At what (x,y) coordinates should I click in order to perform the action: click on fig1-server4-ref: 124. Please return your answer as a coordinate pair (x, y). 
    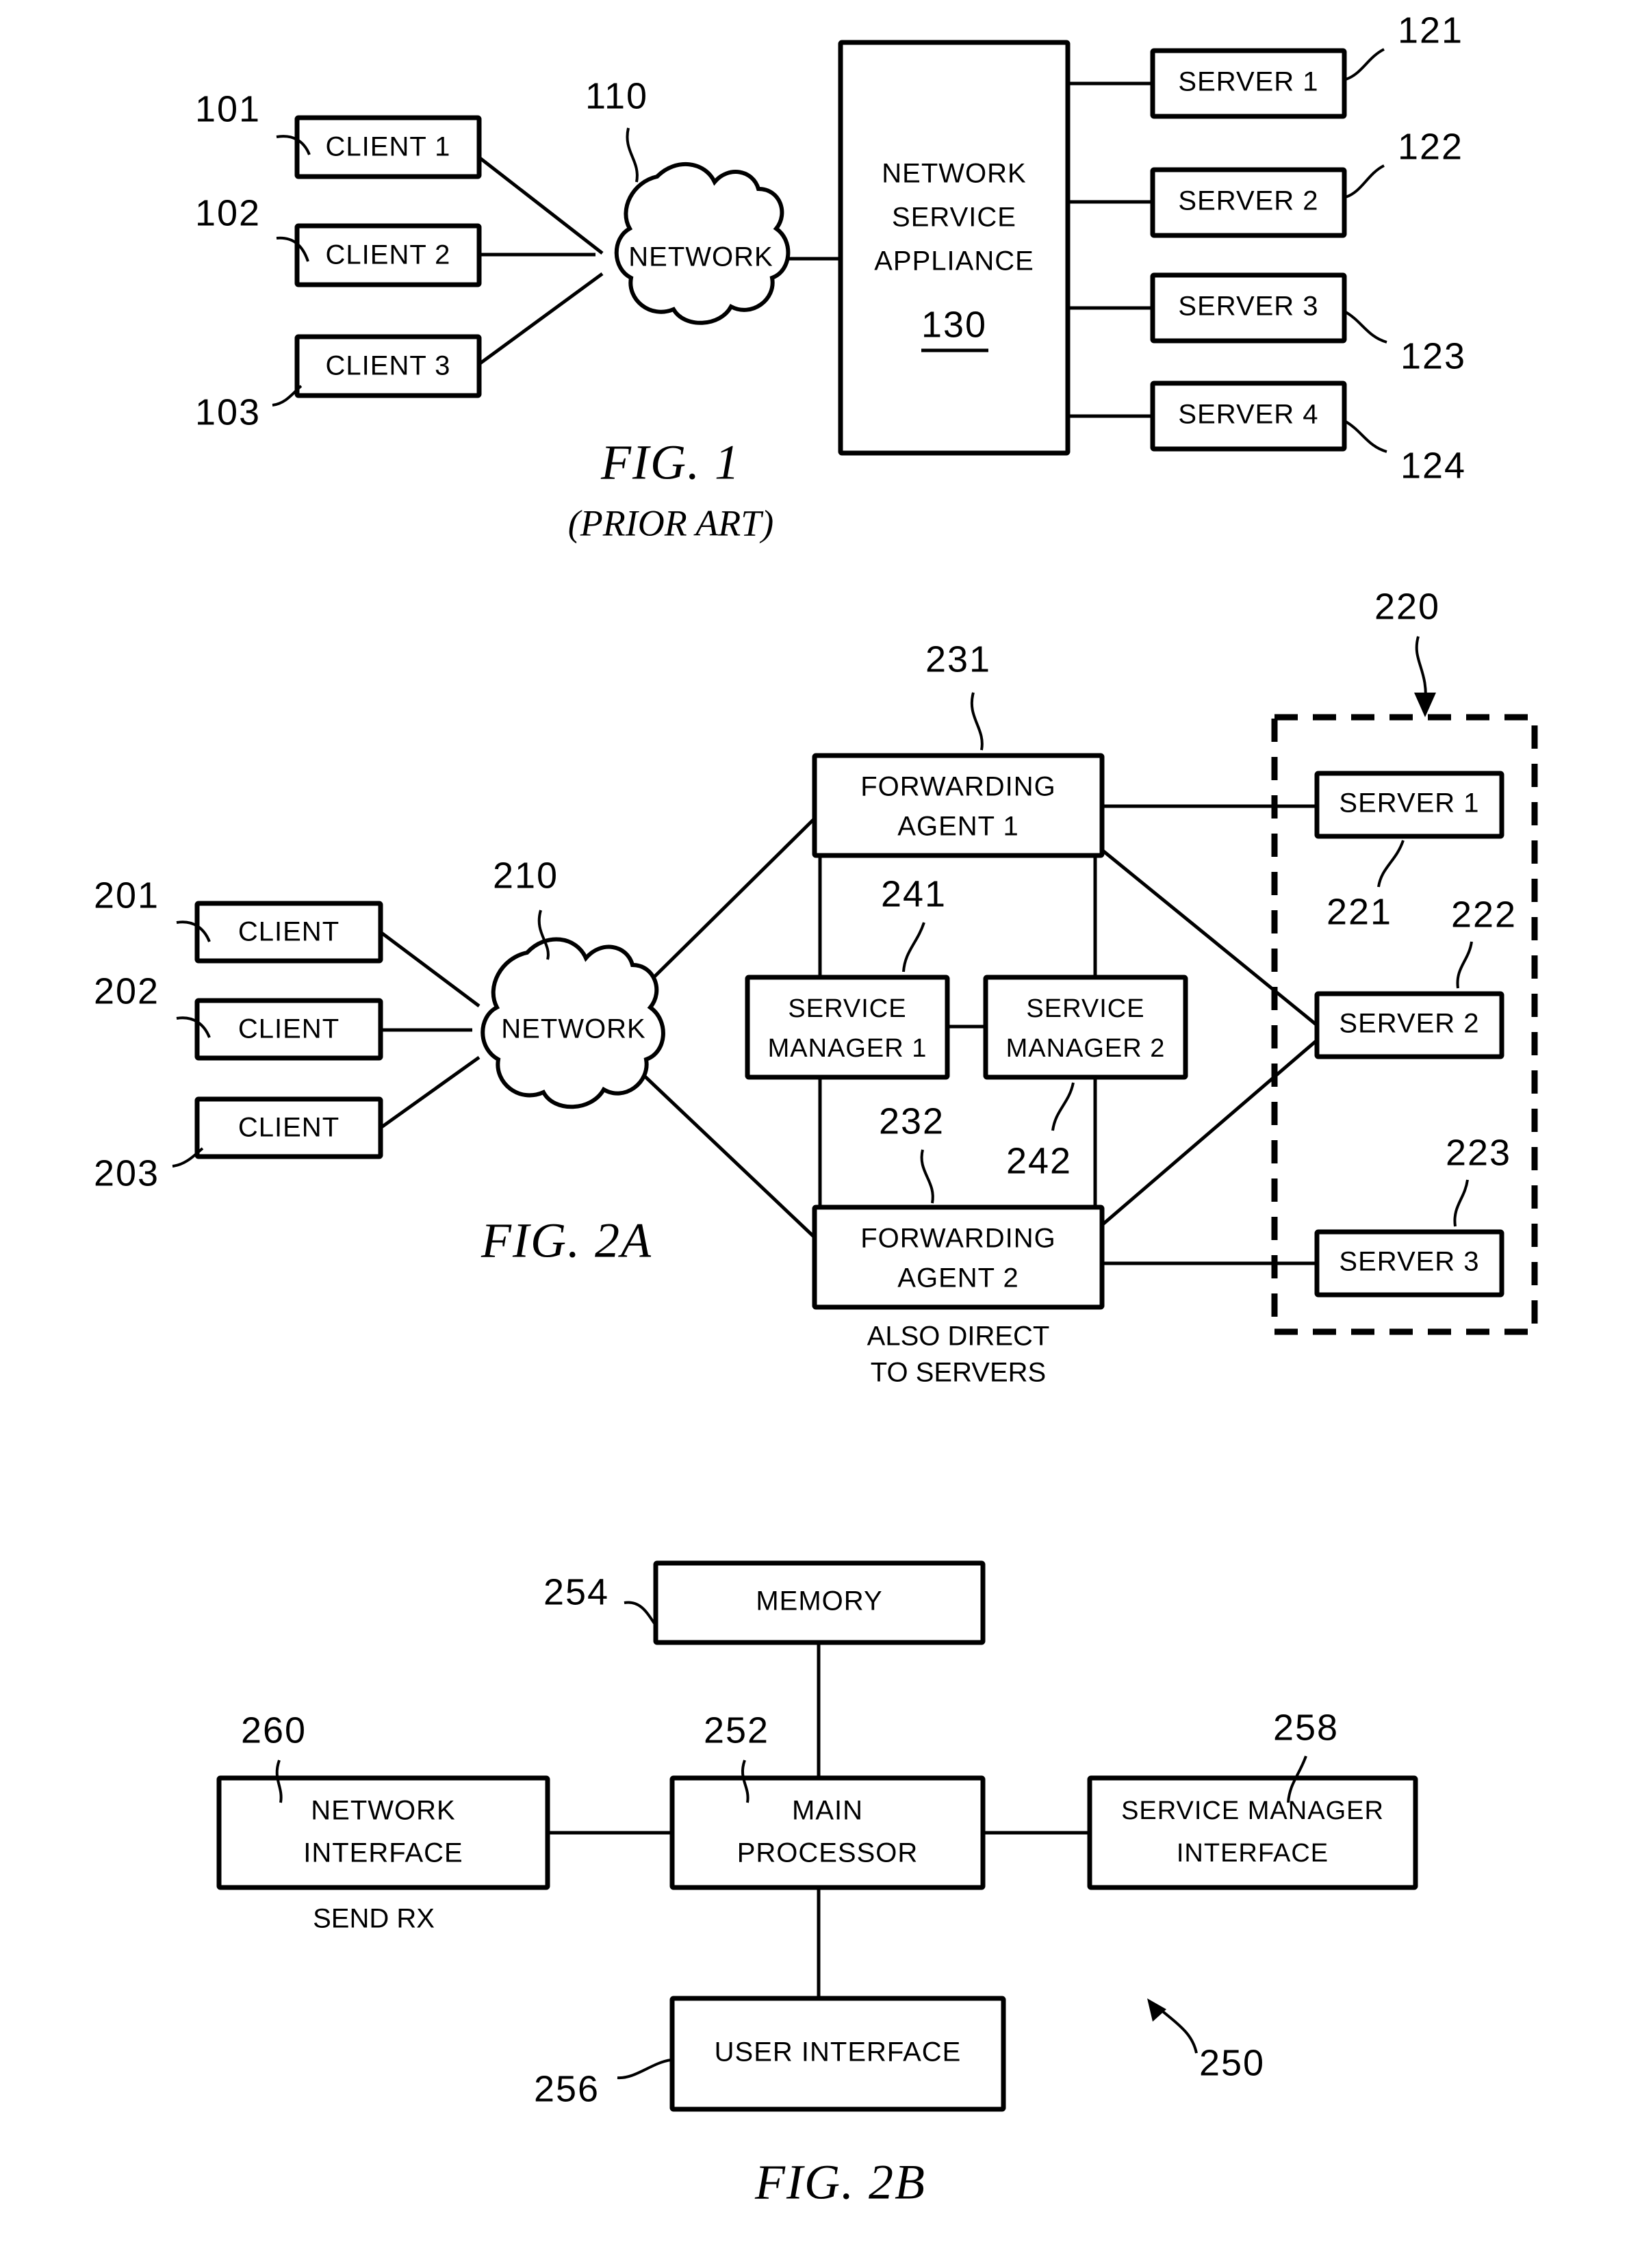
    Looking at the image, I should click on (1433, 465).